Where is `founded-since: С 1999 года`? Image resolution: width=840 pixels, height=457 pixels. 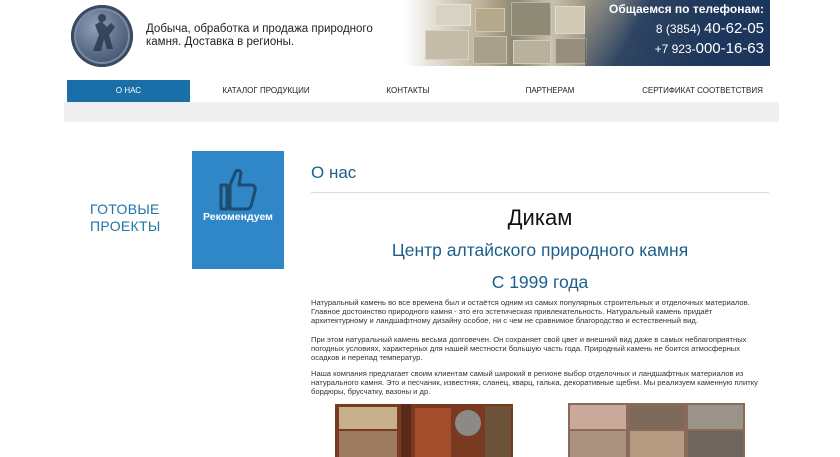
founded-since: С 1999 года is located at coordinates (540, 282).